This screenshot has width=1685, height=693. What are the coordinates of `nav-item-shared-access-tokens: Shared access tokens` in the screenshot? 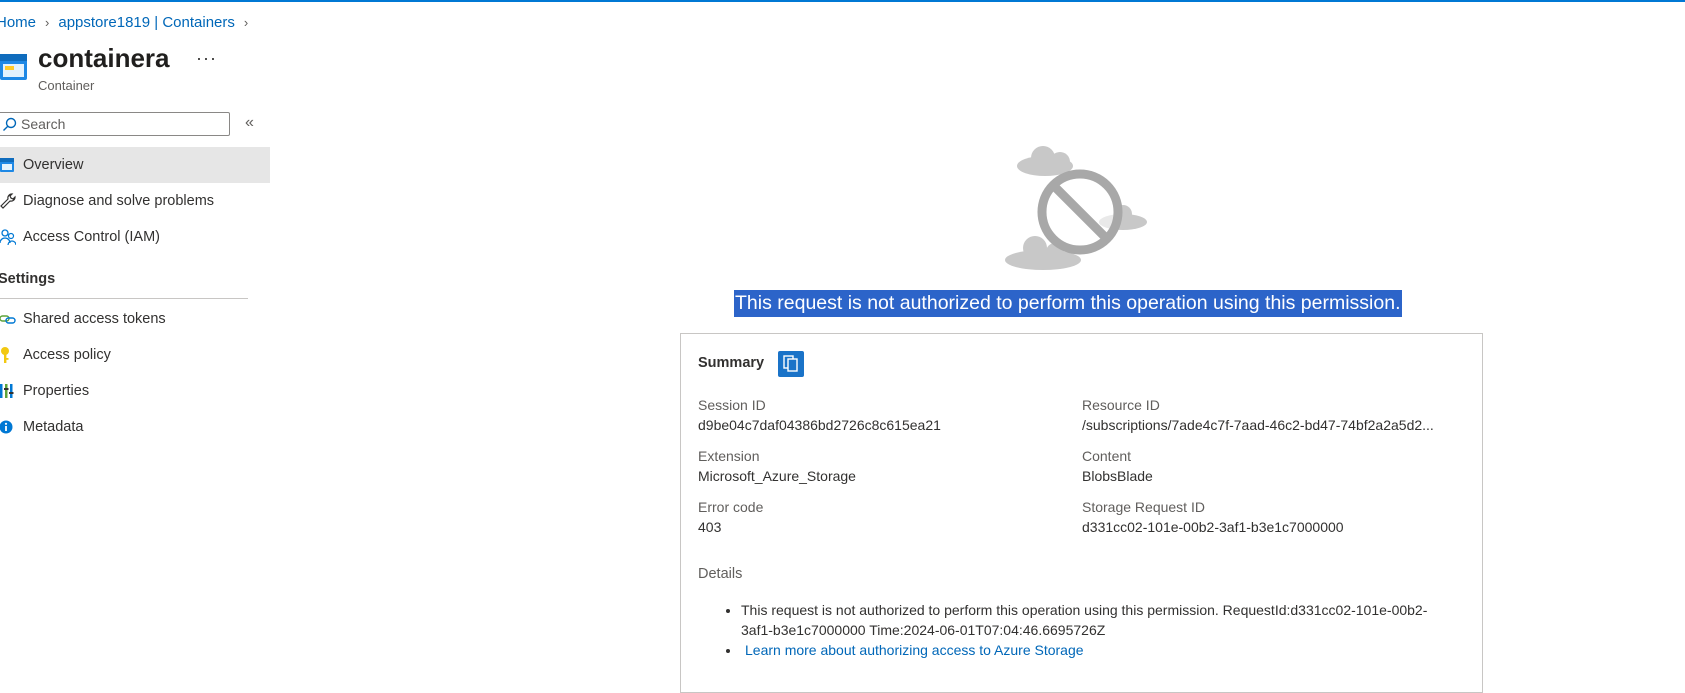 It's located at (135, 319).